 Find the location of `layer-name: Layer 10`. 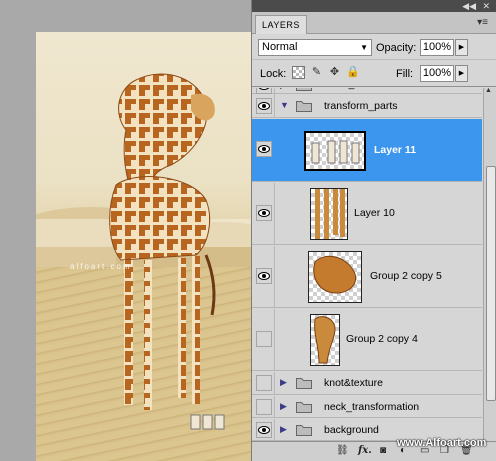

layer-name: Layer 10 is located at coordinates (374, 213).